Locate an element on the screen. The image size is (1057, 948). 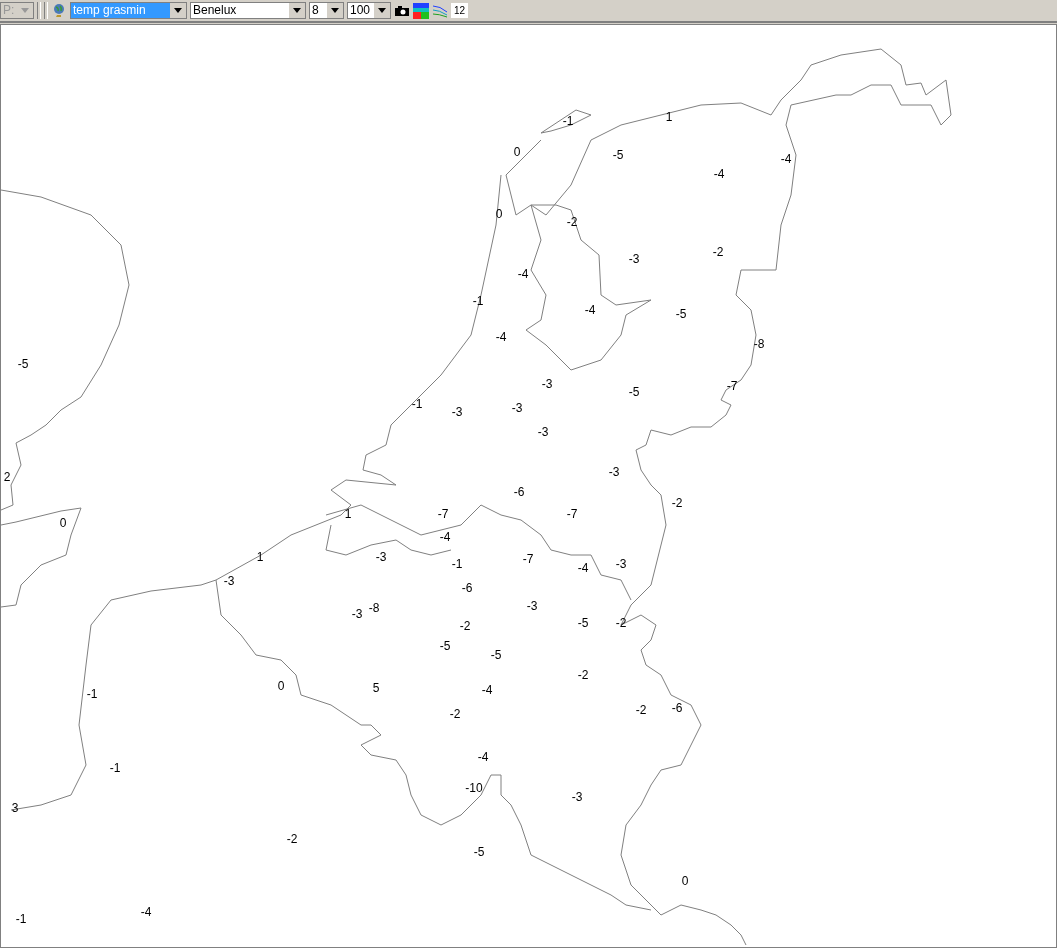
temperature-label: 5 is located at coordinates (376, 688).